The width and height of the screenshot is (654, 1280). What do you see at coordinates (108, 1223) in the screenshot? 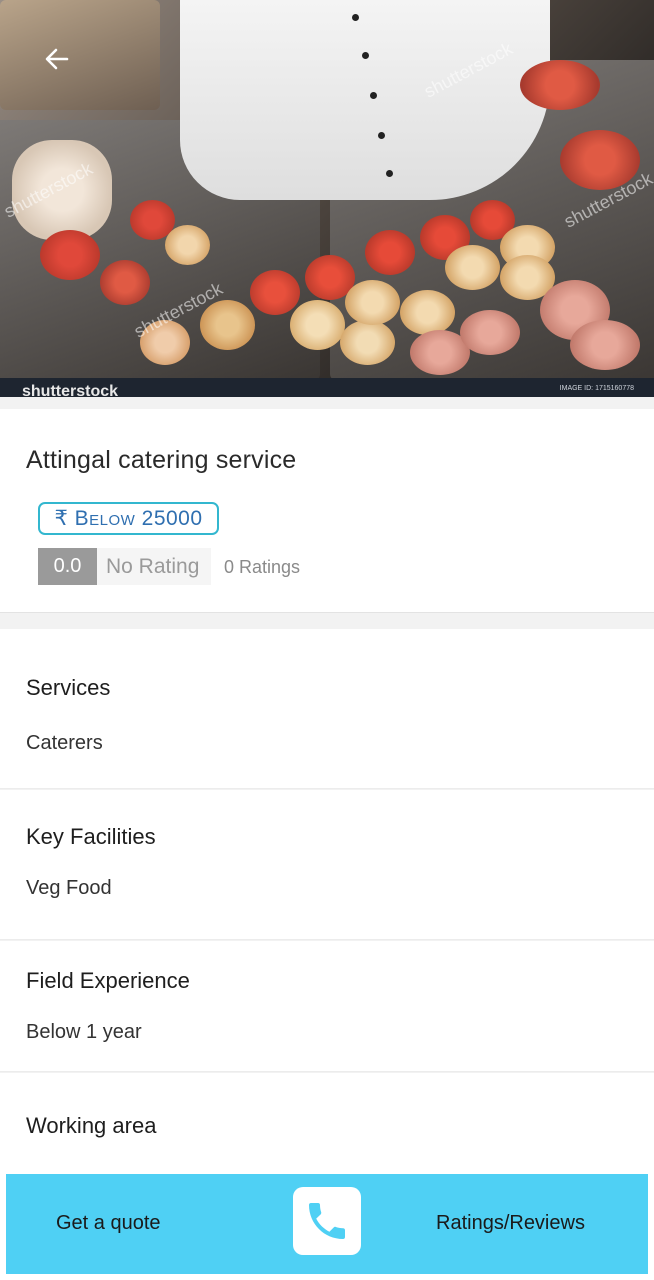
I see `get-quote-button: Get a quote` at bounding box center [108, 1223].